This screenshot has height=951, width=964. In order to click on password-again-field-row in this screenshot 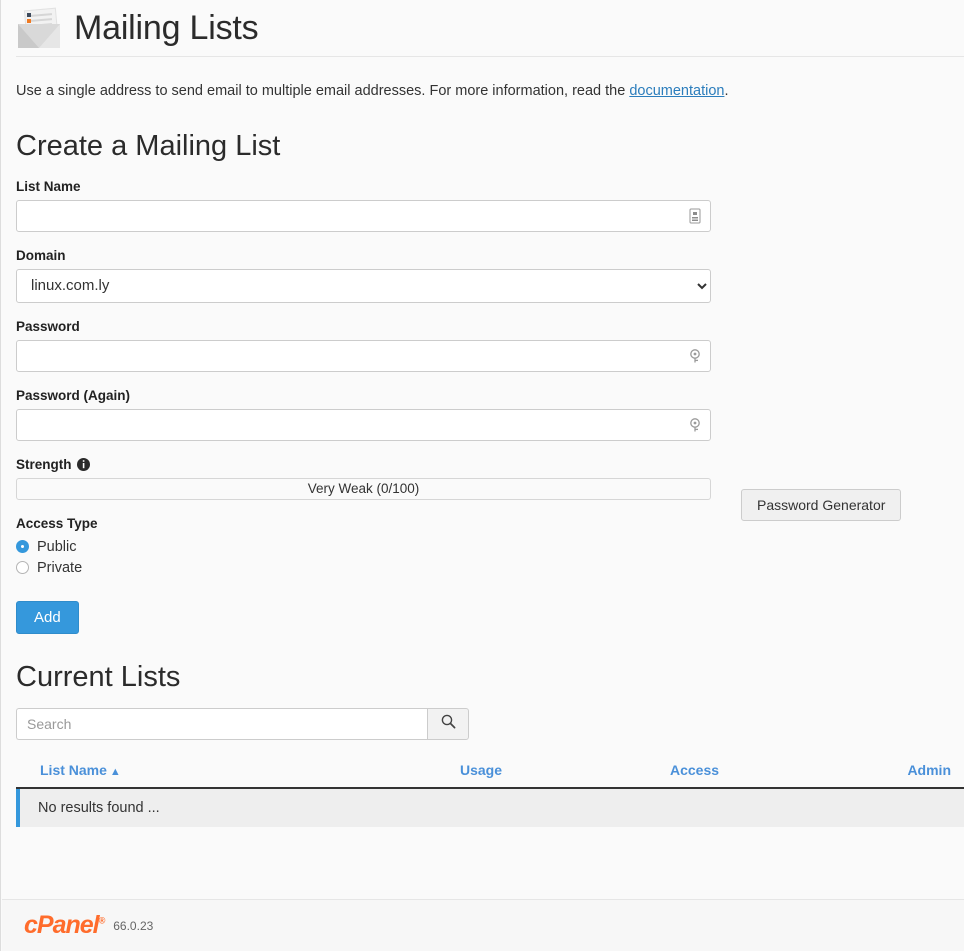, I will do `click(363, 424)`.